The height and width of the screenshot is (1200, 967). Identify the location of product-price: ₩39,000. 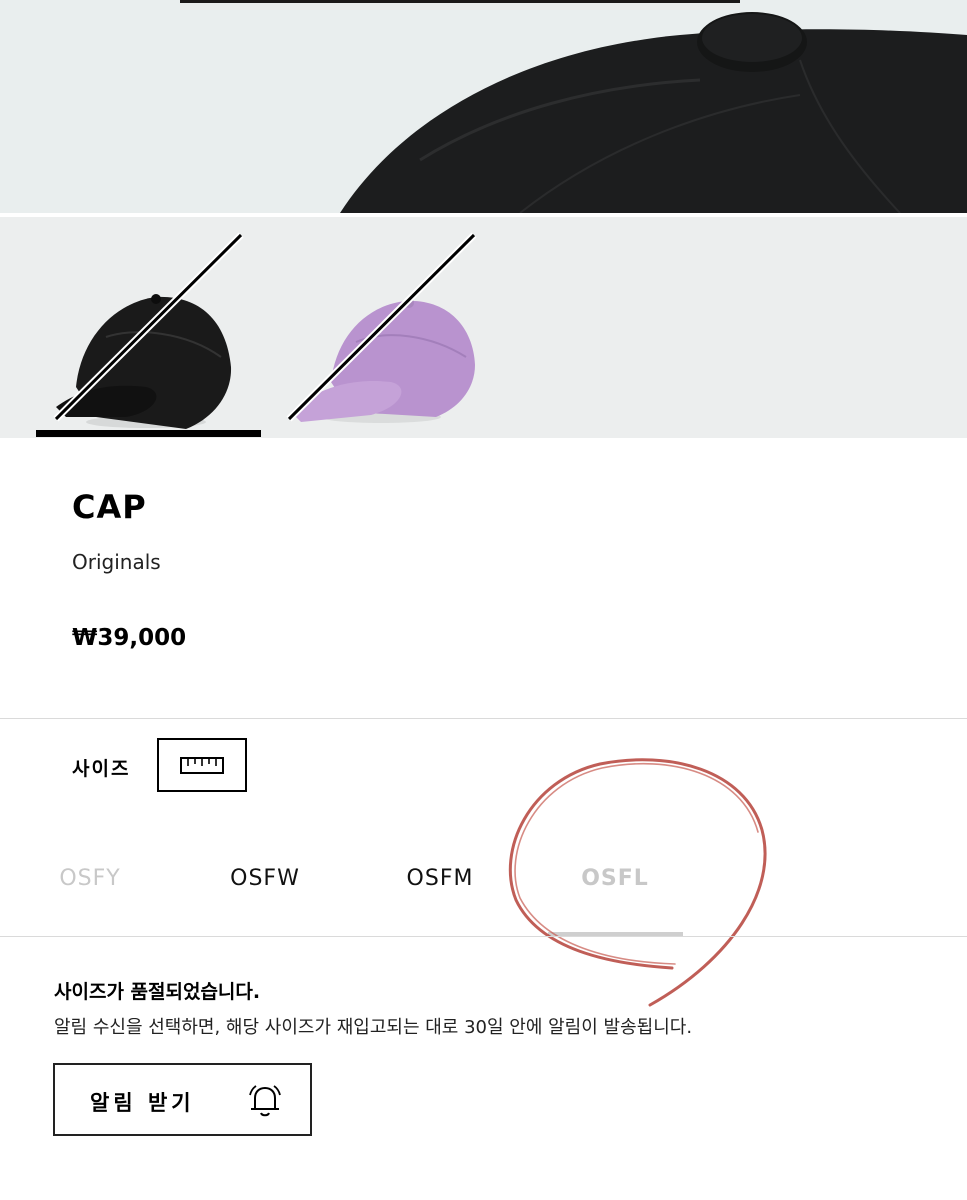
(129, 638).